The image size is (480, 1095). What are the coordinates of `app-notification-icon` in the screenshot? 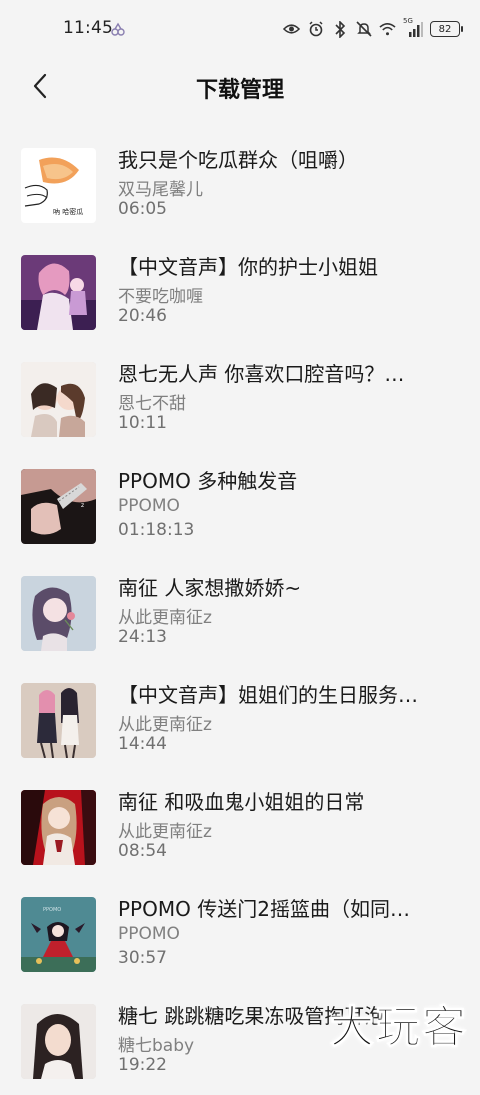 It's located at (118, 28).